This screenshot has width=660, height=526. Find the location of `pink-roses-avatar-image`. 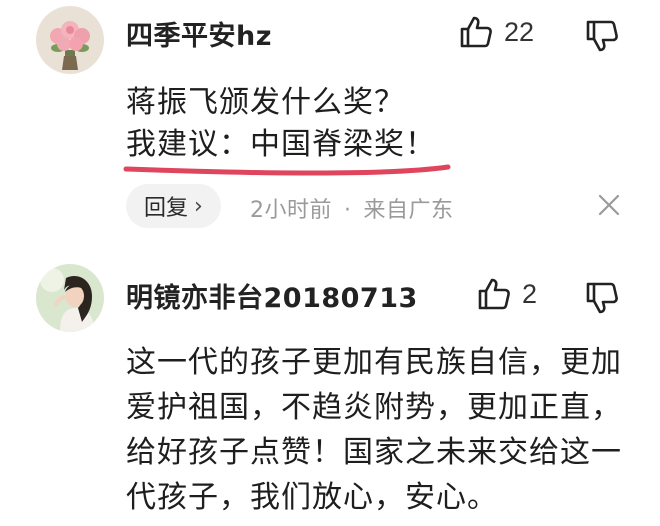

pink-roses-avatar-image is located at coordinates (70, 40).